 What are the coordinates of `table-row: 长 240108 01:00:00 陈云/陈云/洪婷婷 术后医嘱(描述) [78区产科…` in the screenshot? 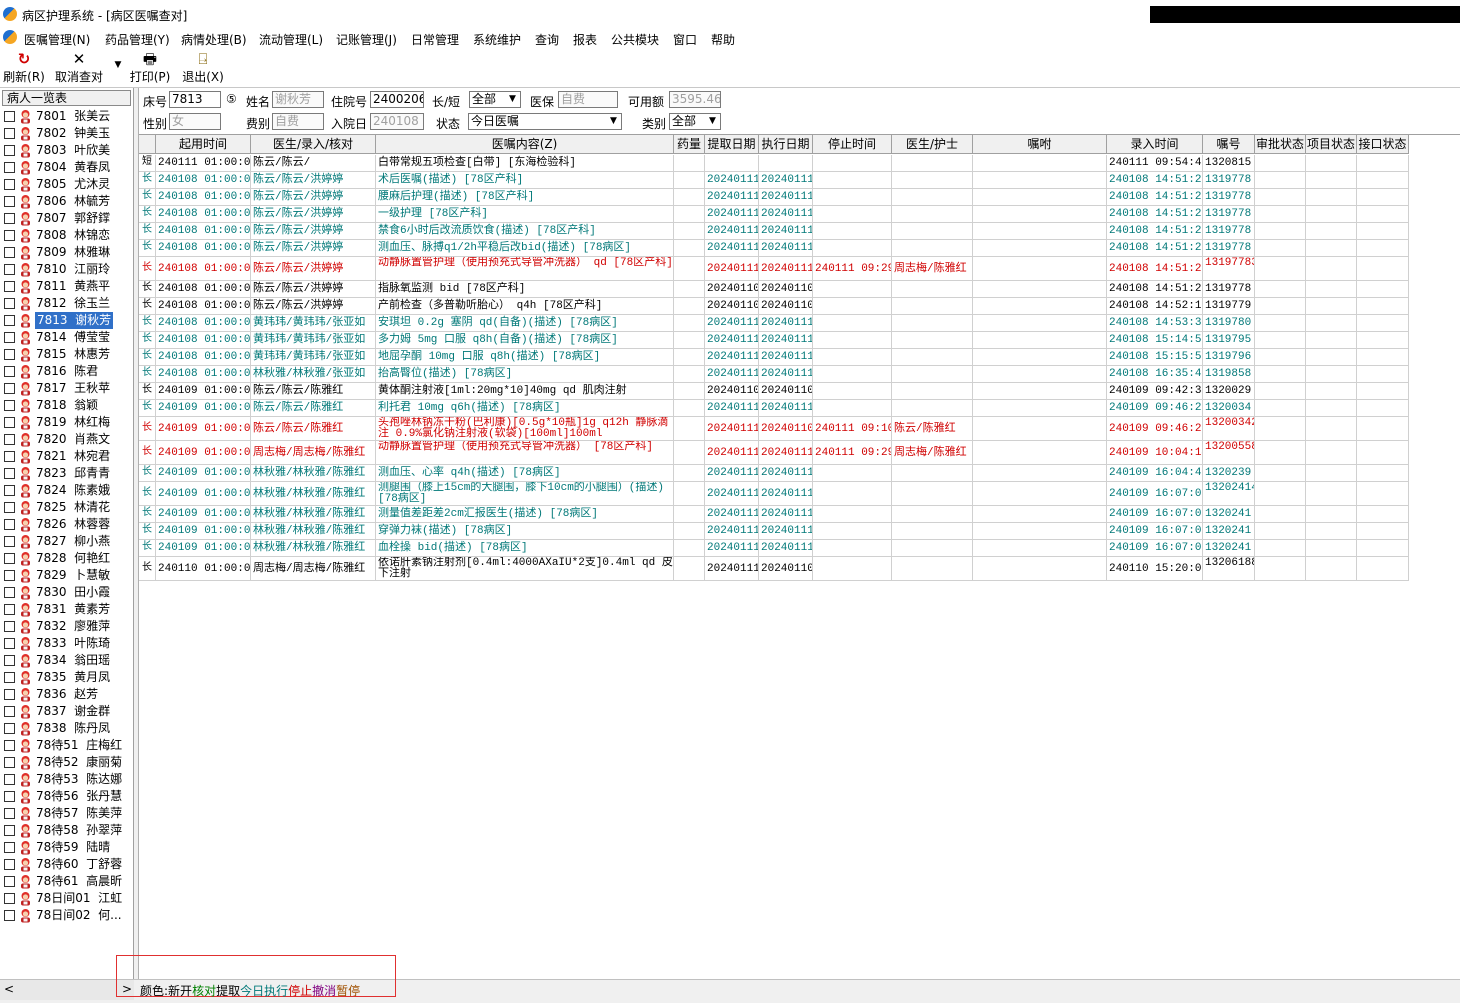 It's located at (799, 180).